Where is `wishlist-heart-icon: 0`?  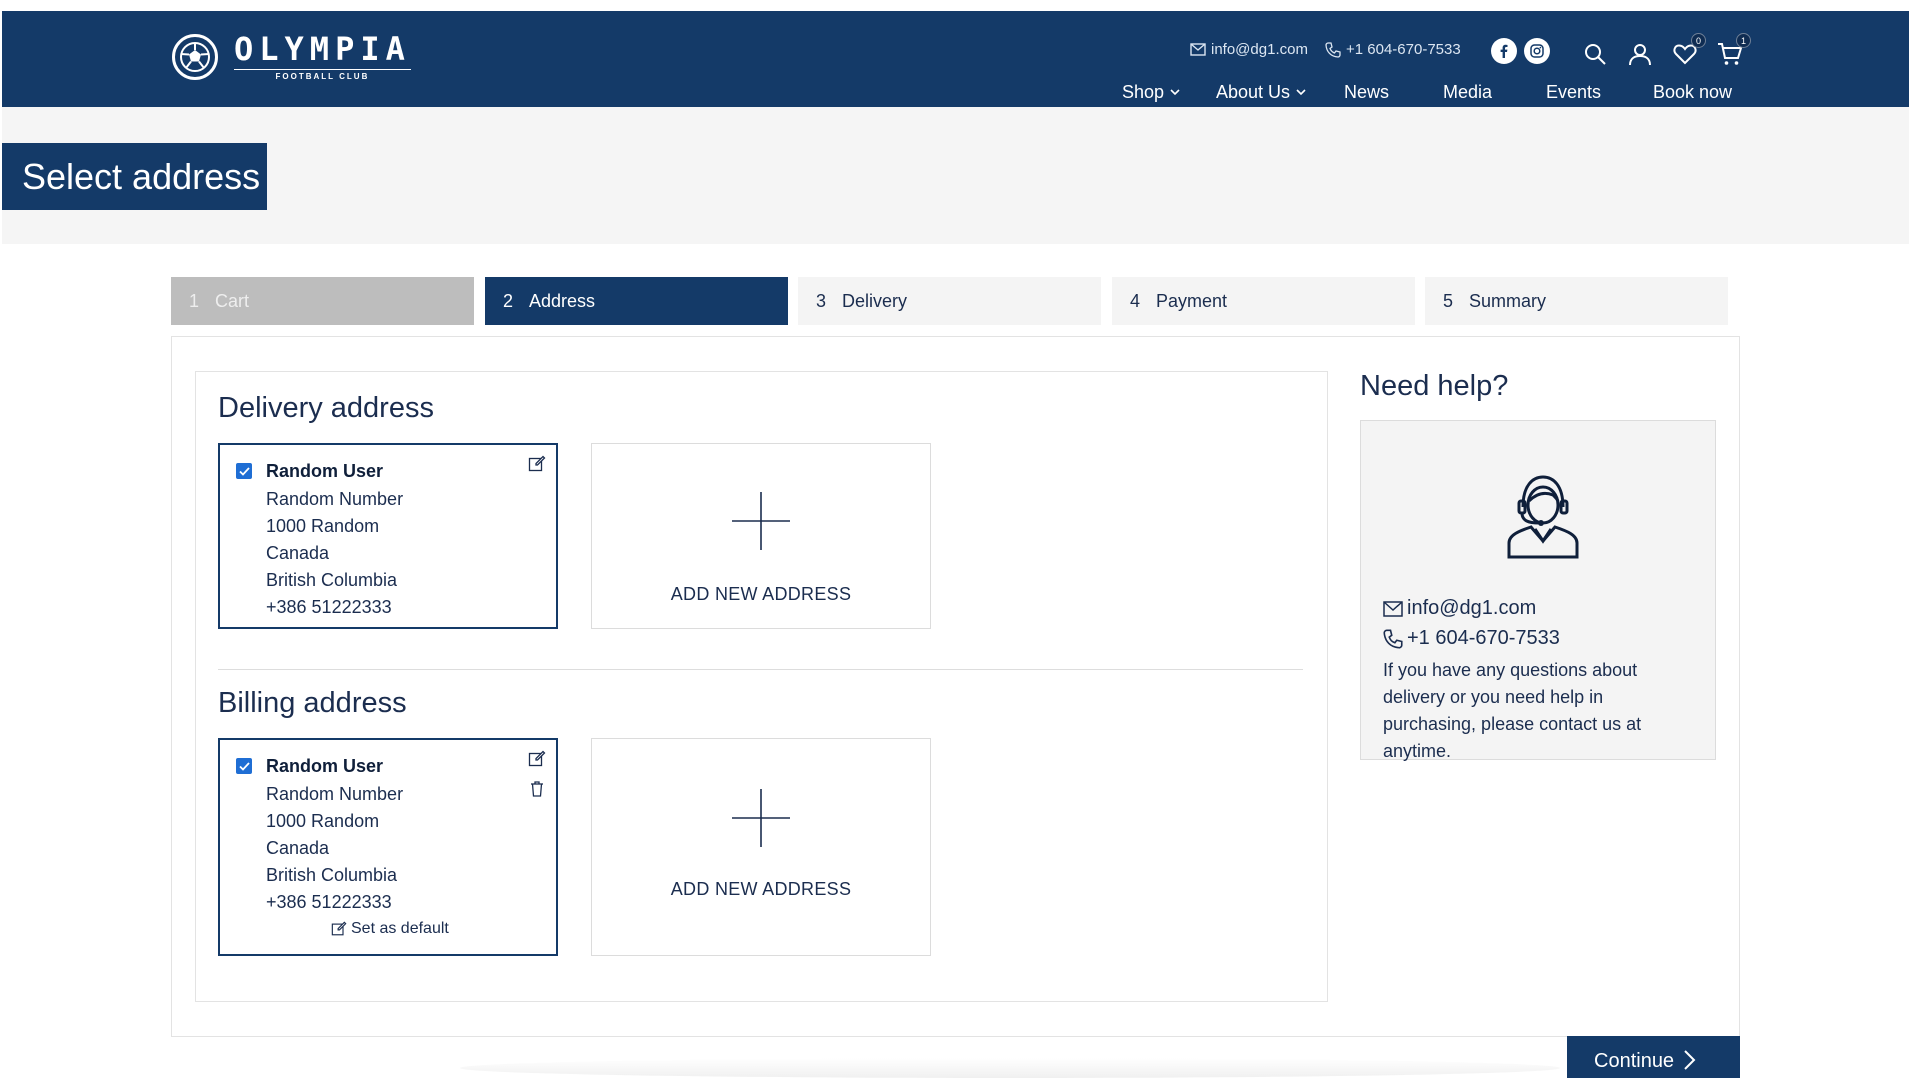 wishlist-heart-icon: 0 is located at coordinates (1688, 51).